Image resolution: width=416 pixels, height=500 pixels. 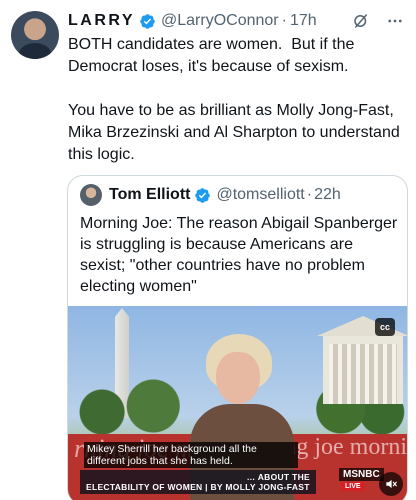 What do you see at coordinates (91, 195) in the screenshot?
I see `quote-avatar` at bounding box center [91, 195].